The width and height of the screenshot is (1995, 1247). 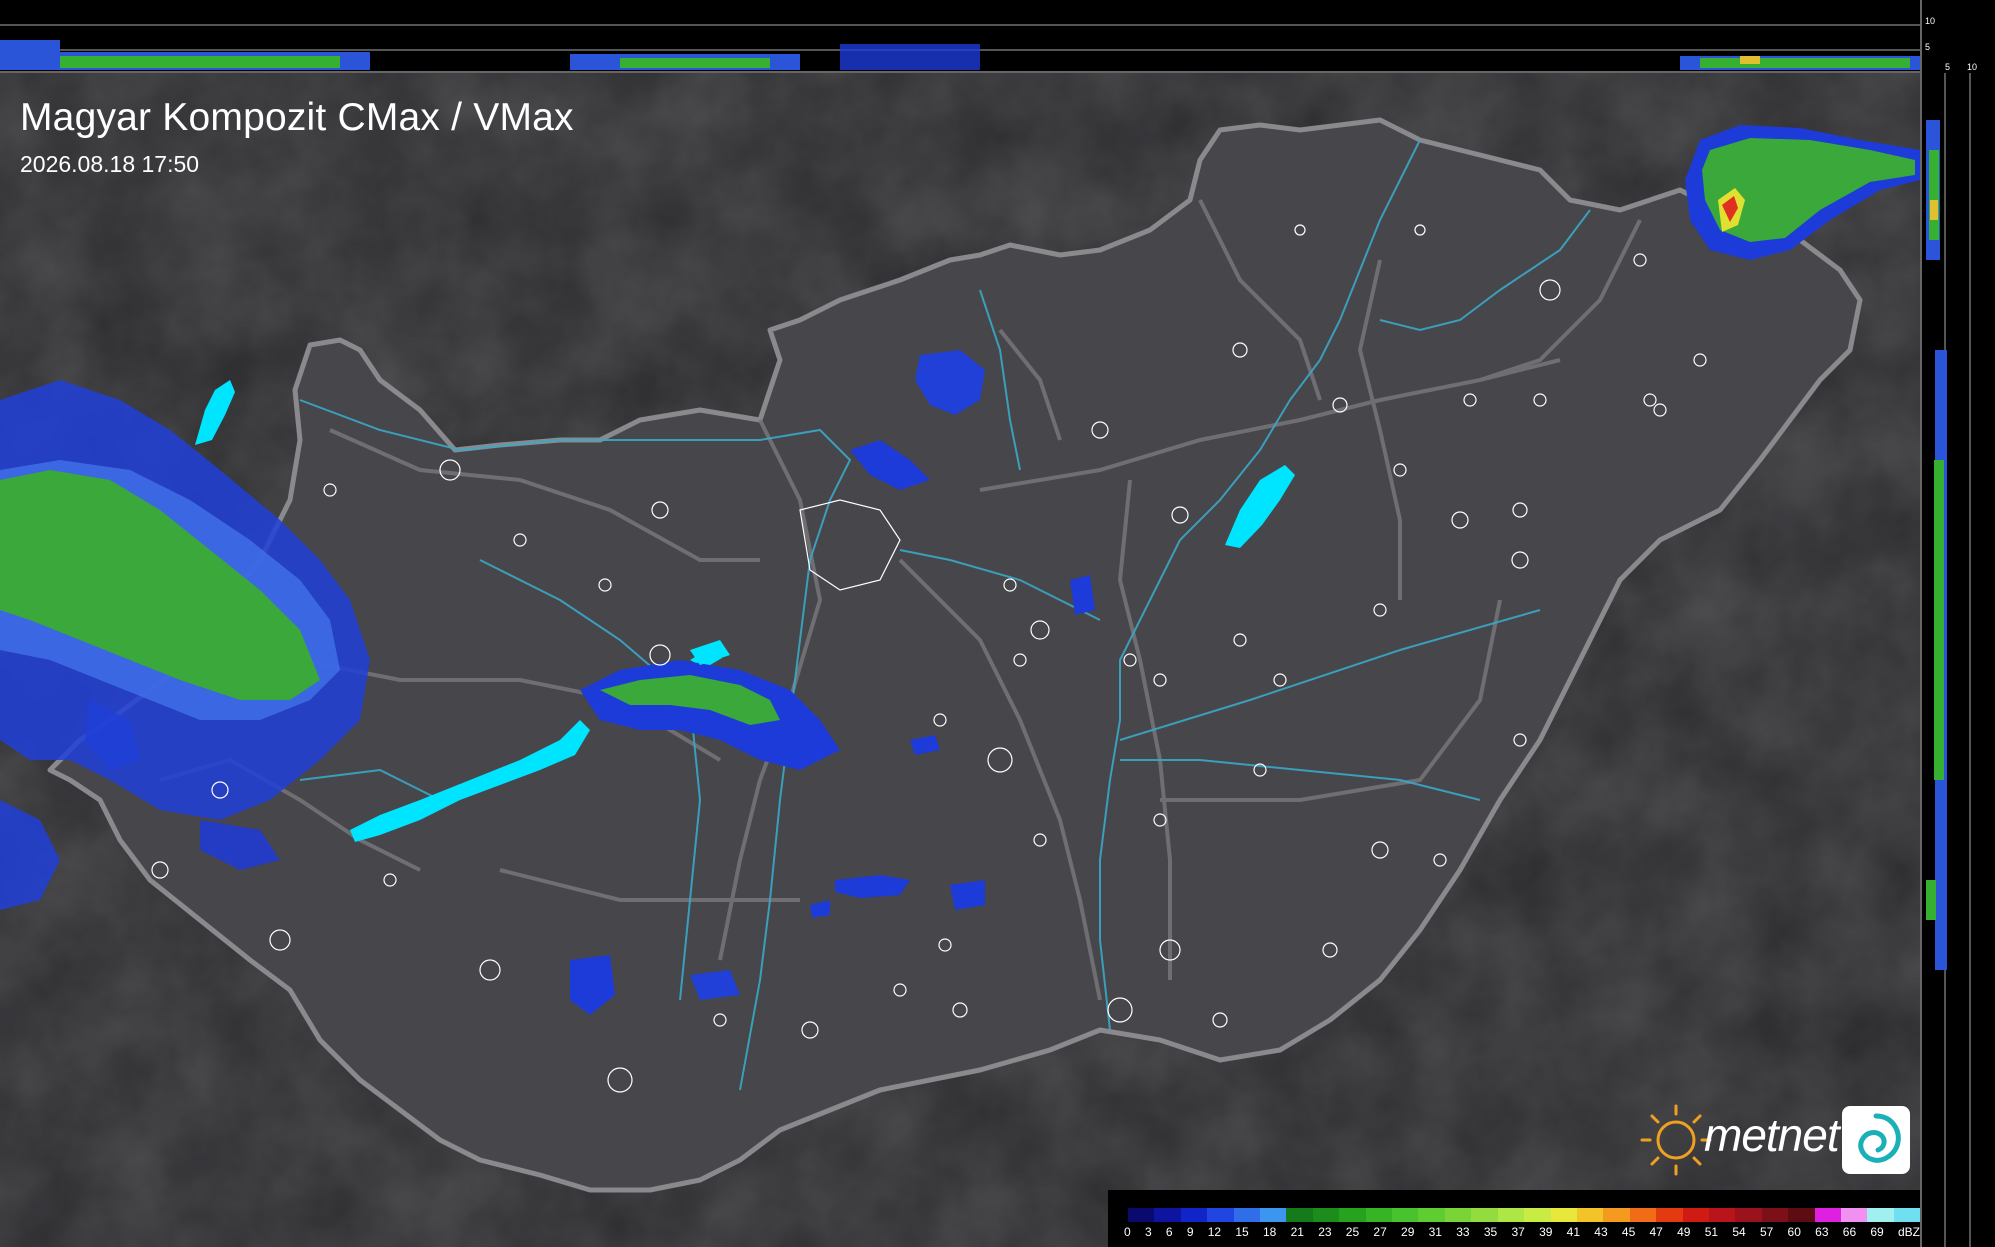 What do you see at coordinates (1766, 1232) in the screenshot?
I see `legend-tick-label: 57` at bounding box center [1766, 1232].